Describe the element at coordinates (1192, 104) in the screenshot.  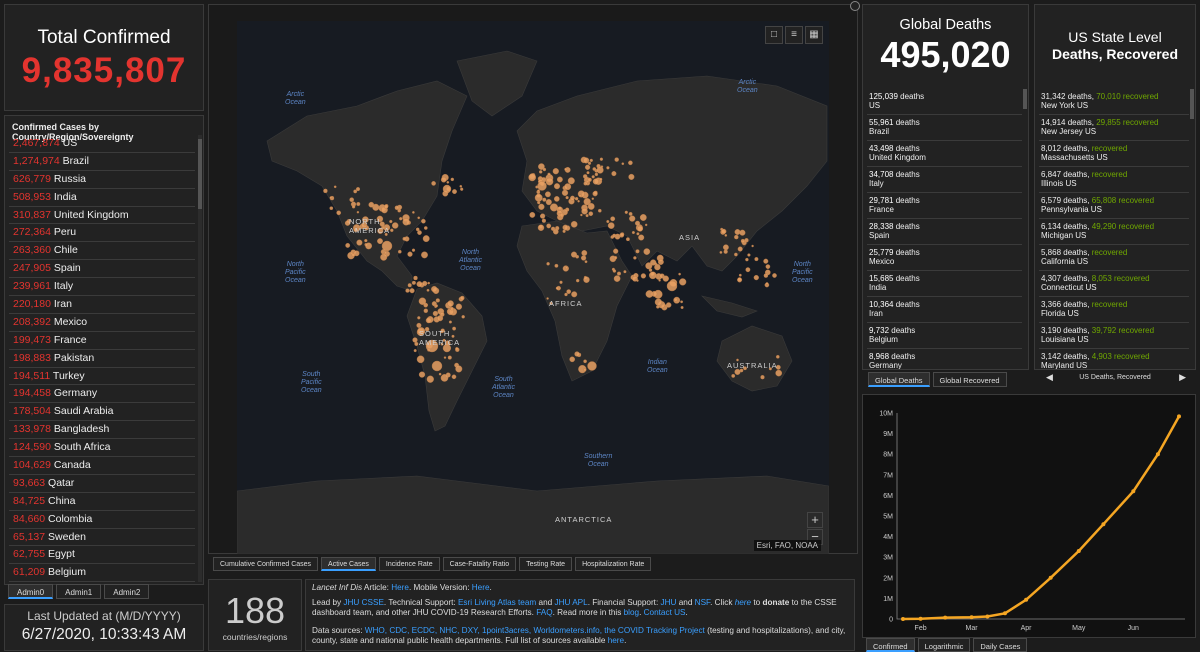
I see `us-scrollbar` at that location.